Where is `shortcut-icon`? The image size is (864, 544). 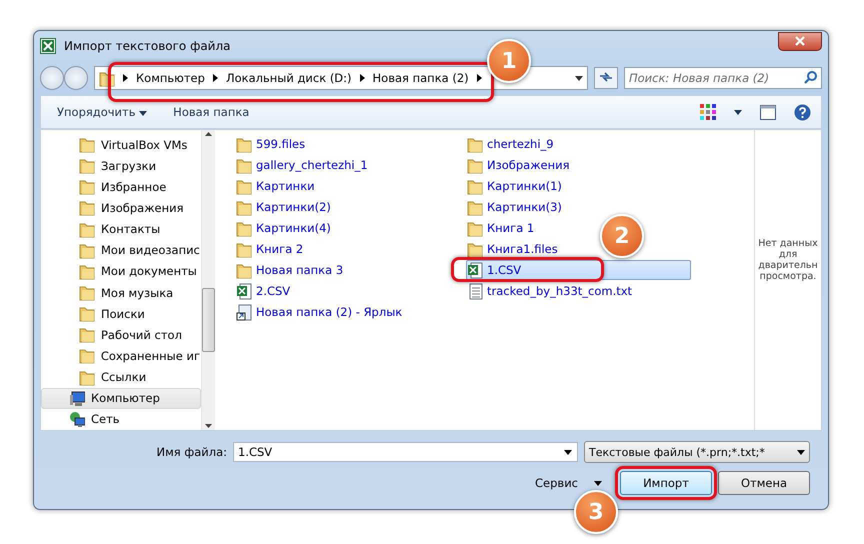 shortcut-icon is located at coordinates (244, 312).